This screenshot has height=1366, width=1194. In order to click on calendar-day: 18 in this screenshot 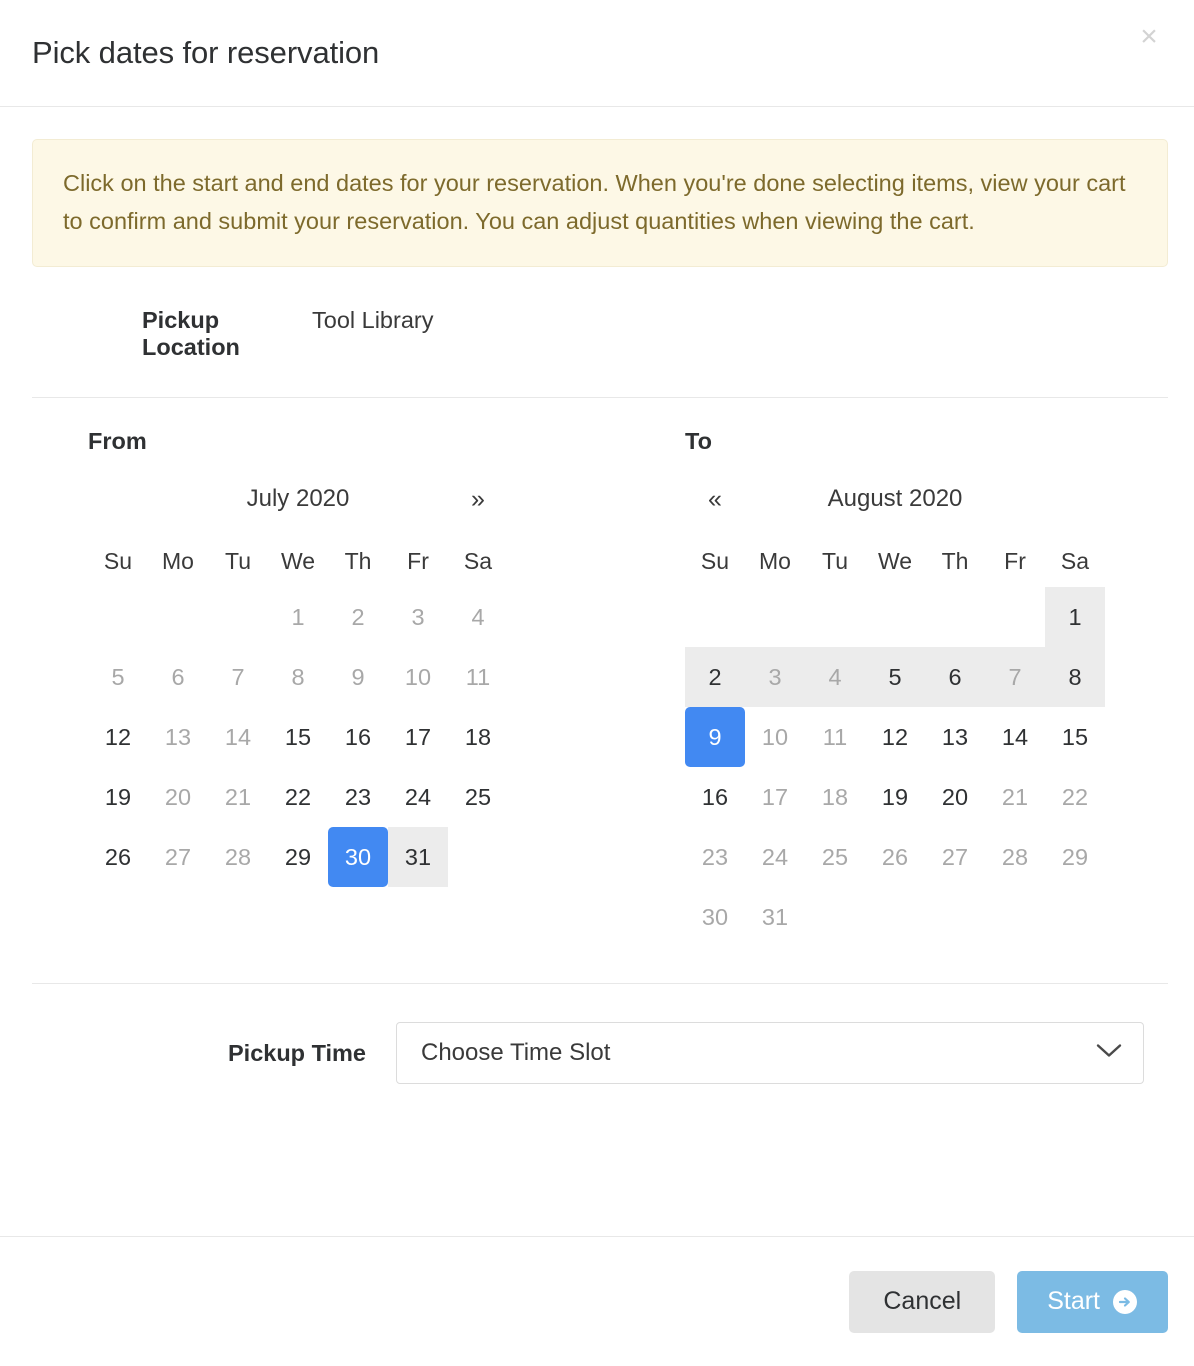, I will do `click(478, 737)`.